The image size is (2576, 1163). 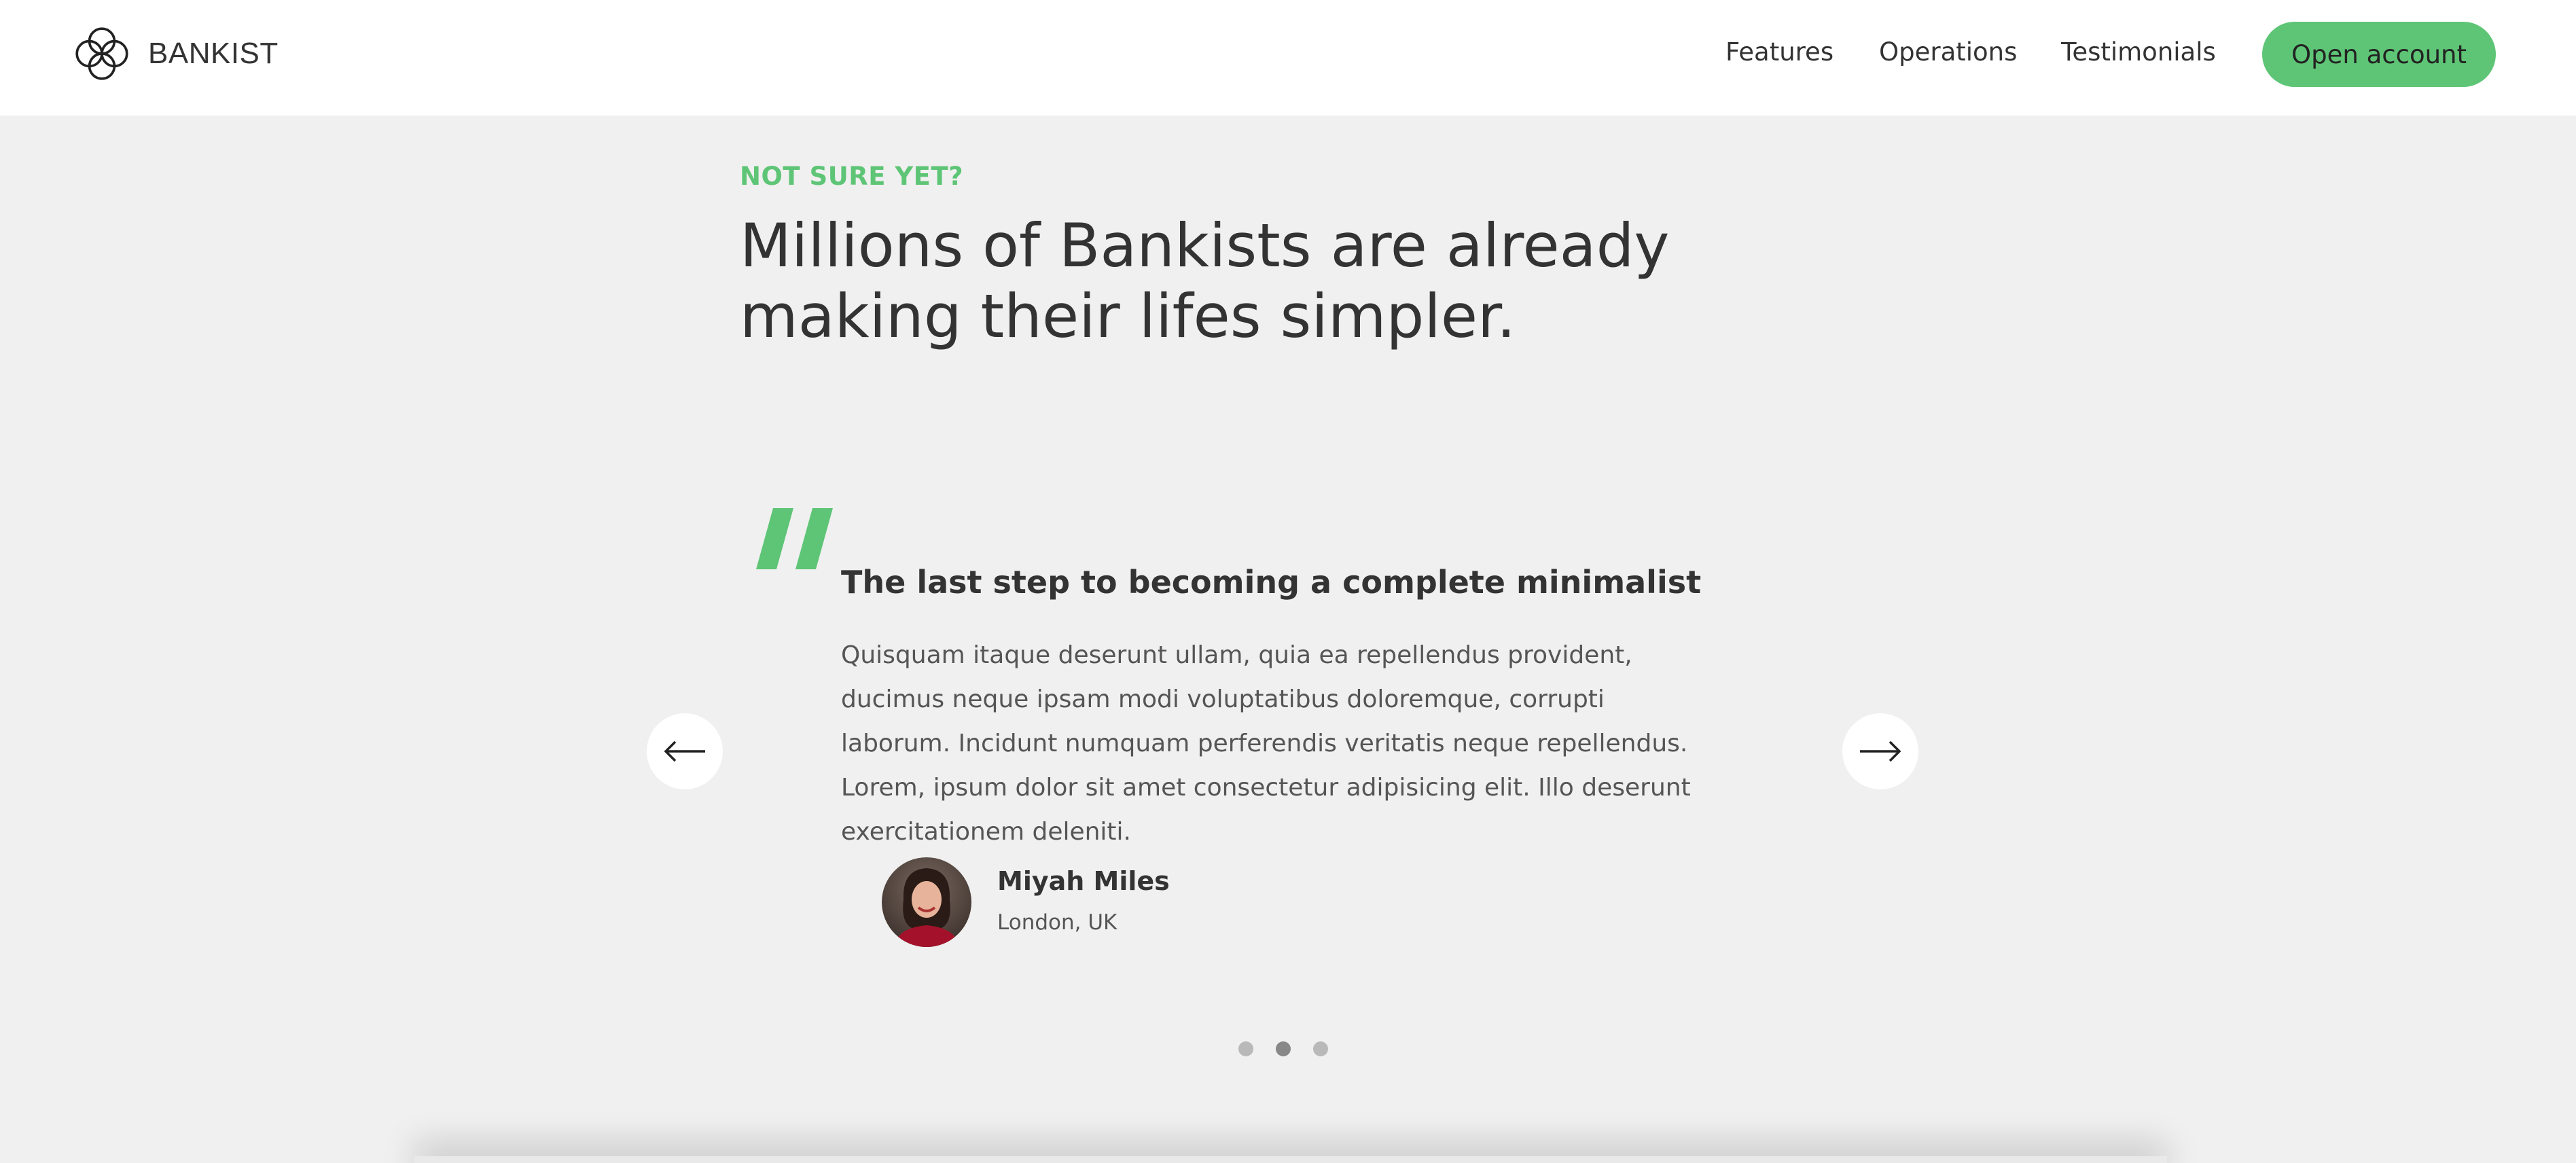 I want to click on open-account-button: Open account, so click(x=2379, y=54).